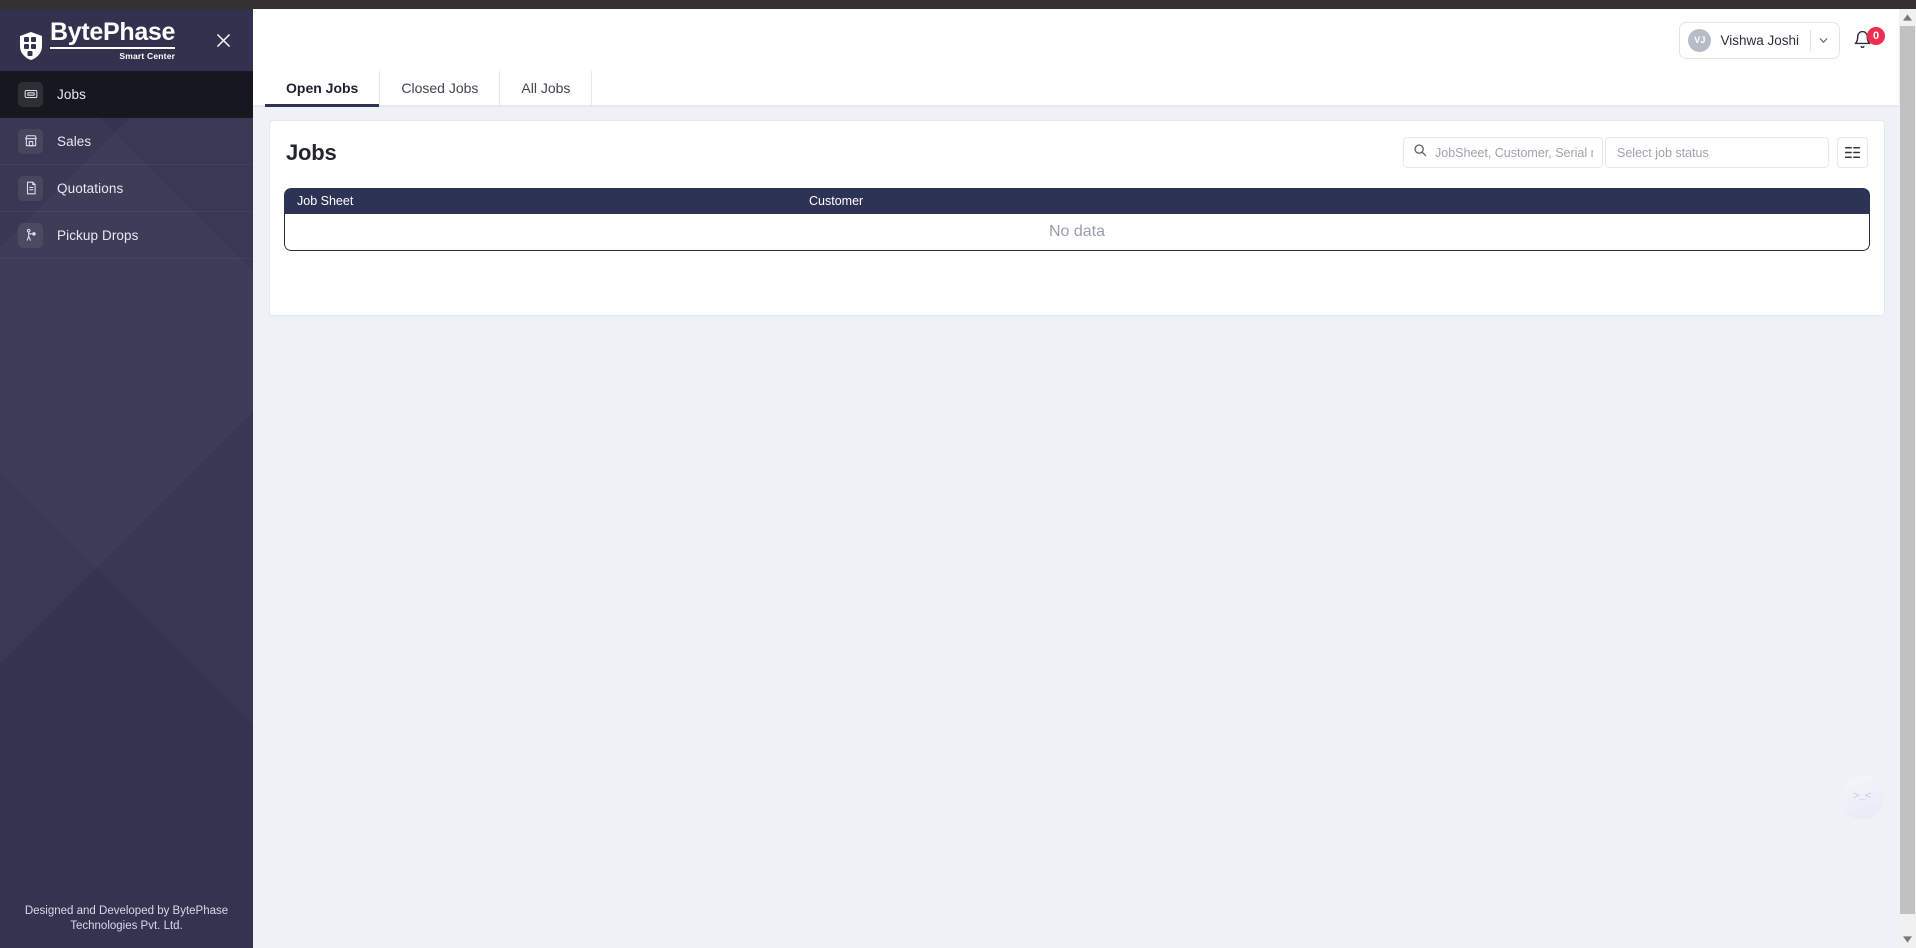  Describe the element at coordinates (1514, 152) in the screenshot. I see `search-input` at that location.